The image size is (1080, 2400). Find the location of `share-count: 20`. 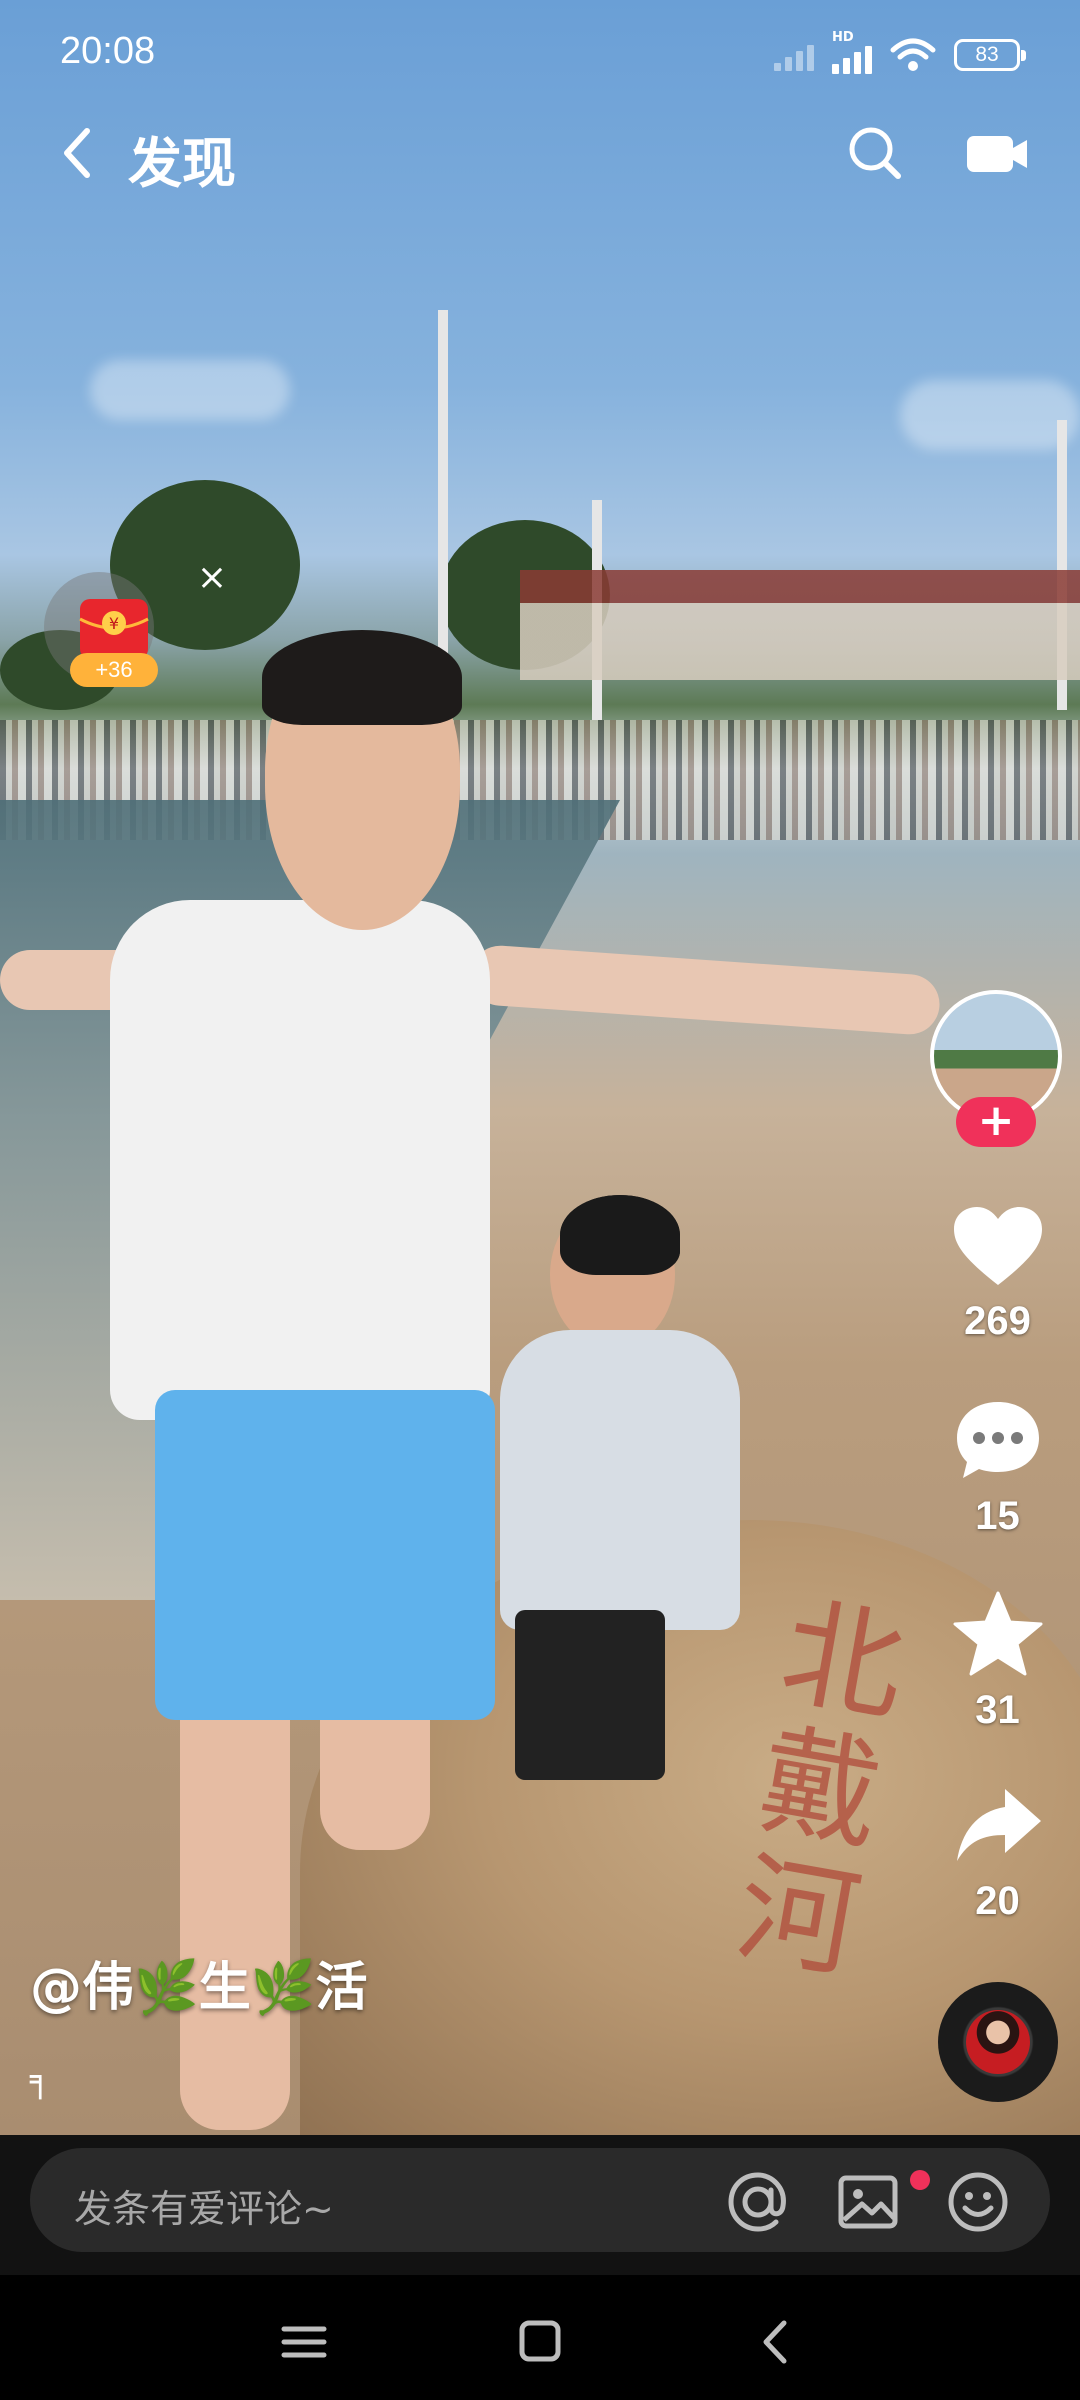

share-count: 20 is located at coordinates (997, 1901).